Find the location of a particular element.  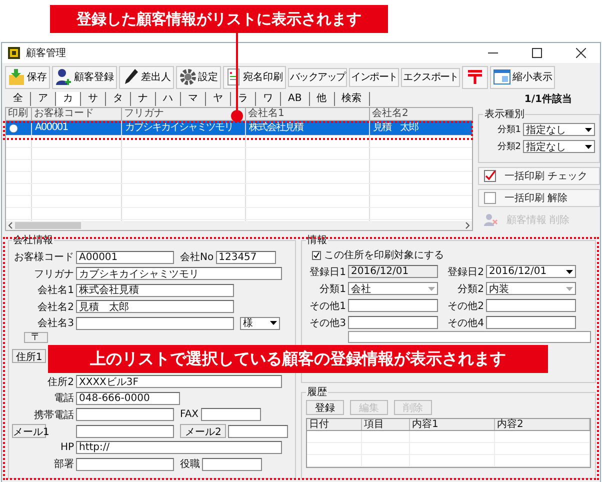

dropdown: 会社 is located at coordinates (393, 288).